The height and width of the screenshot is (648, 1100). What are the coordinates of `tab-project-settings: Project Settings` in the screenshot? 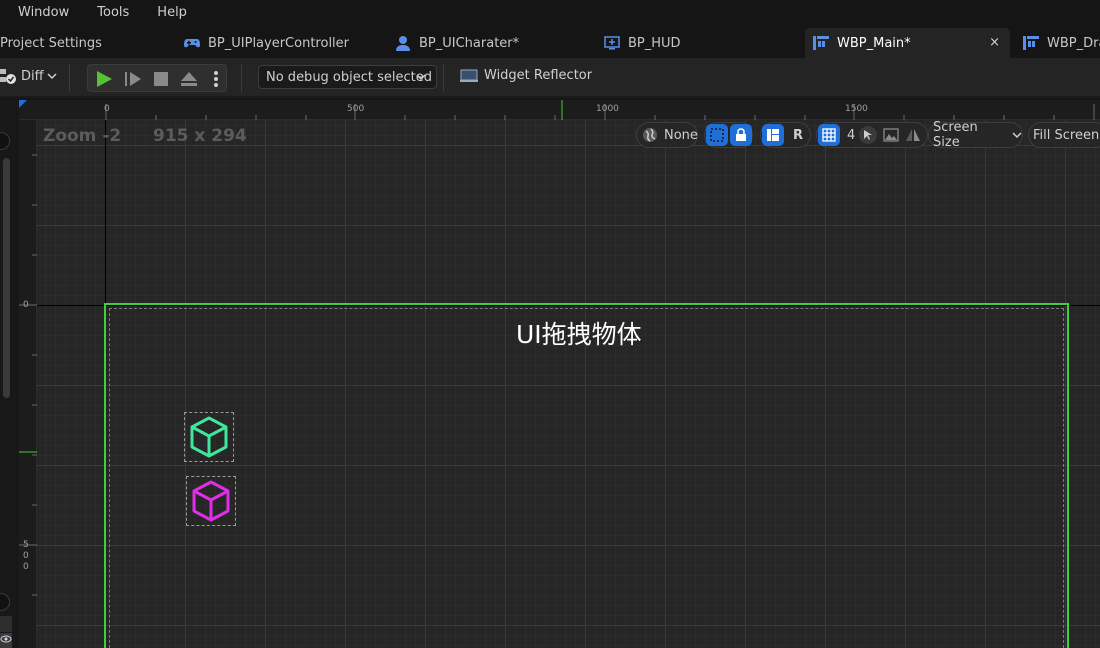 It's located at (51, 43).